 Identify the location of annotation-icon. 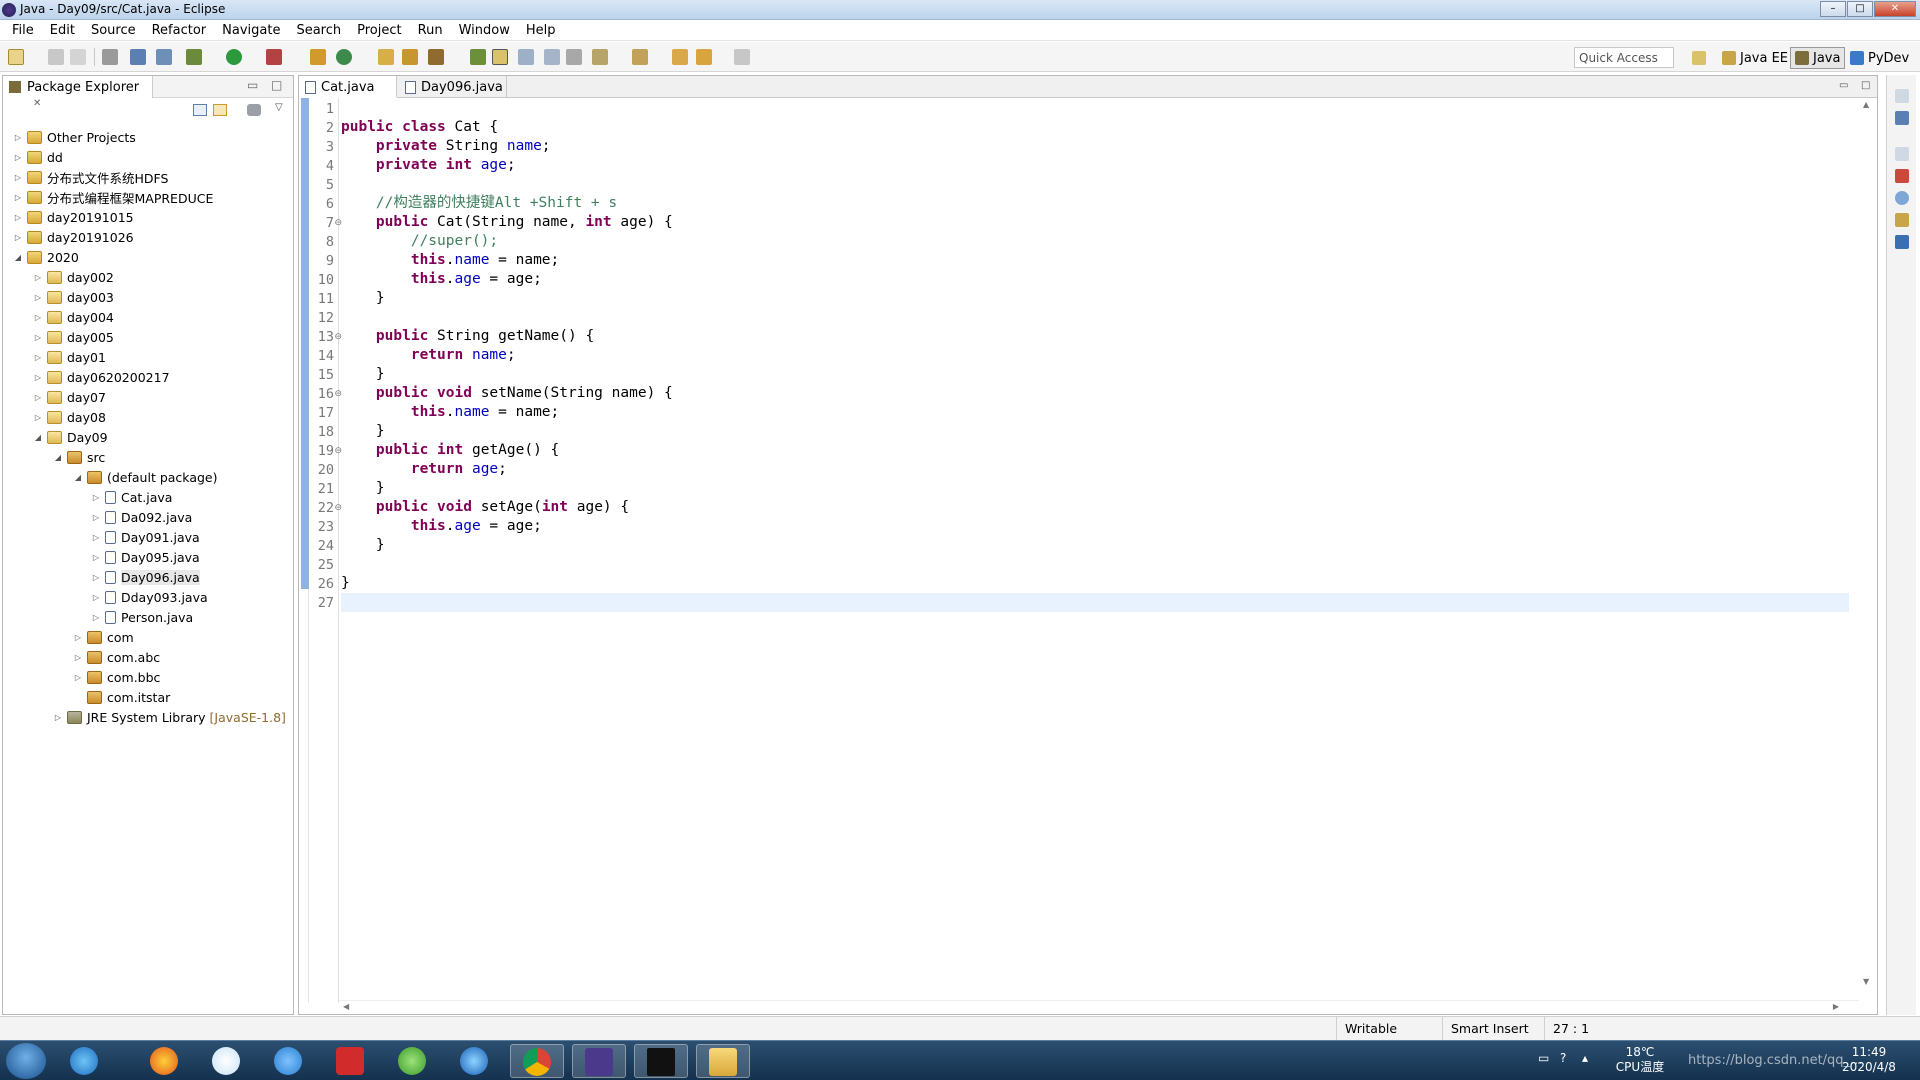
(478, 57).